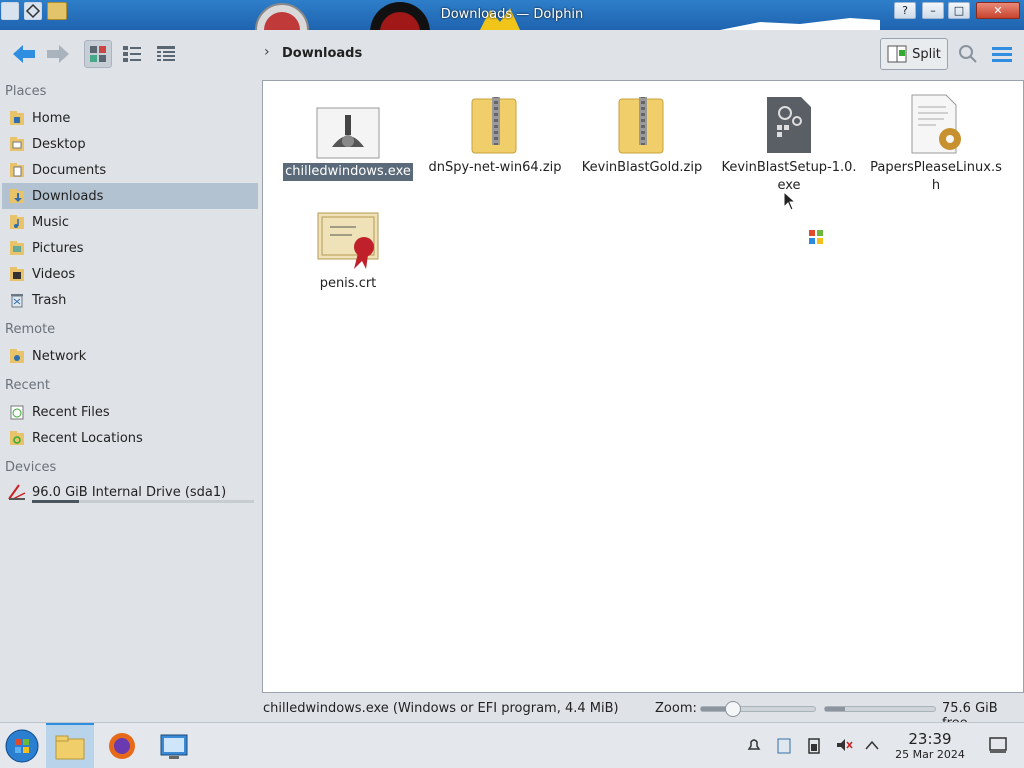 This screenshot has width=1024, height=768. What do you see at coordinates (122, 745) in the screenshot?
I see `taskbar-firefox` at bounding box center [122, 745].